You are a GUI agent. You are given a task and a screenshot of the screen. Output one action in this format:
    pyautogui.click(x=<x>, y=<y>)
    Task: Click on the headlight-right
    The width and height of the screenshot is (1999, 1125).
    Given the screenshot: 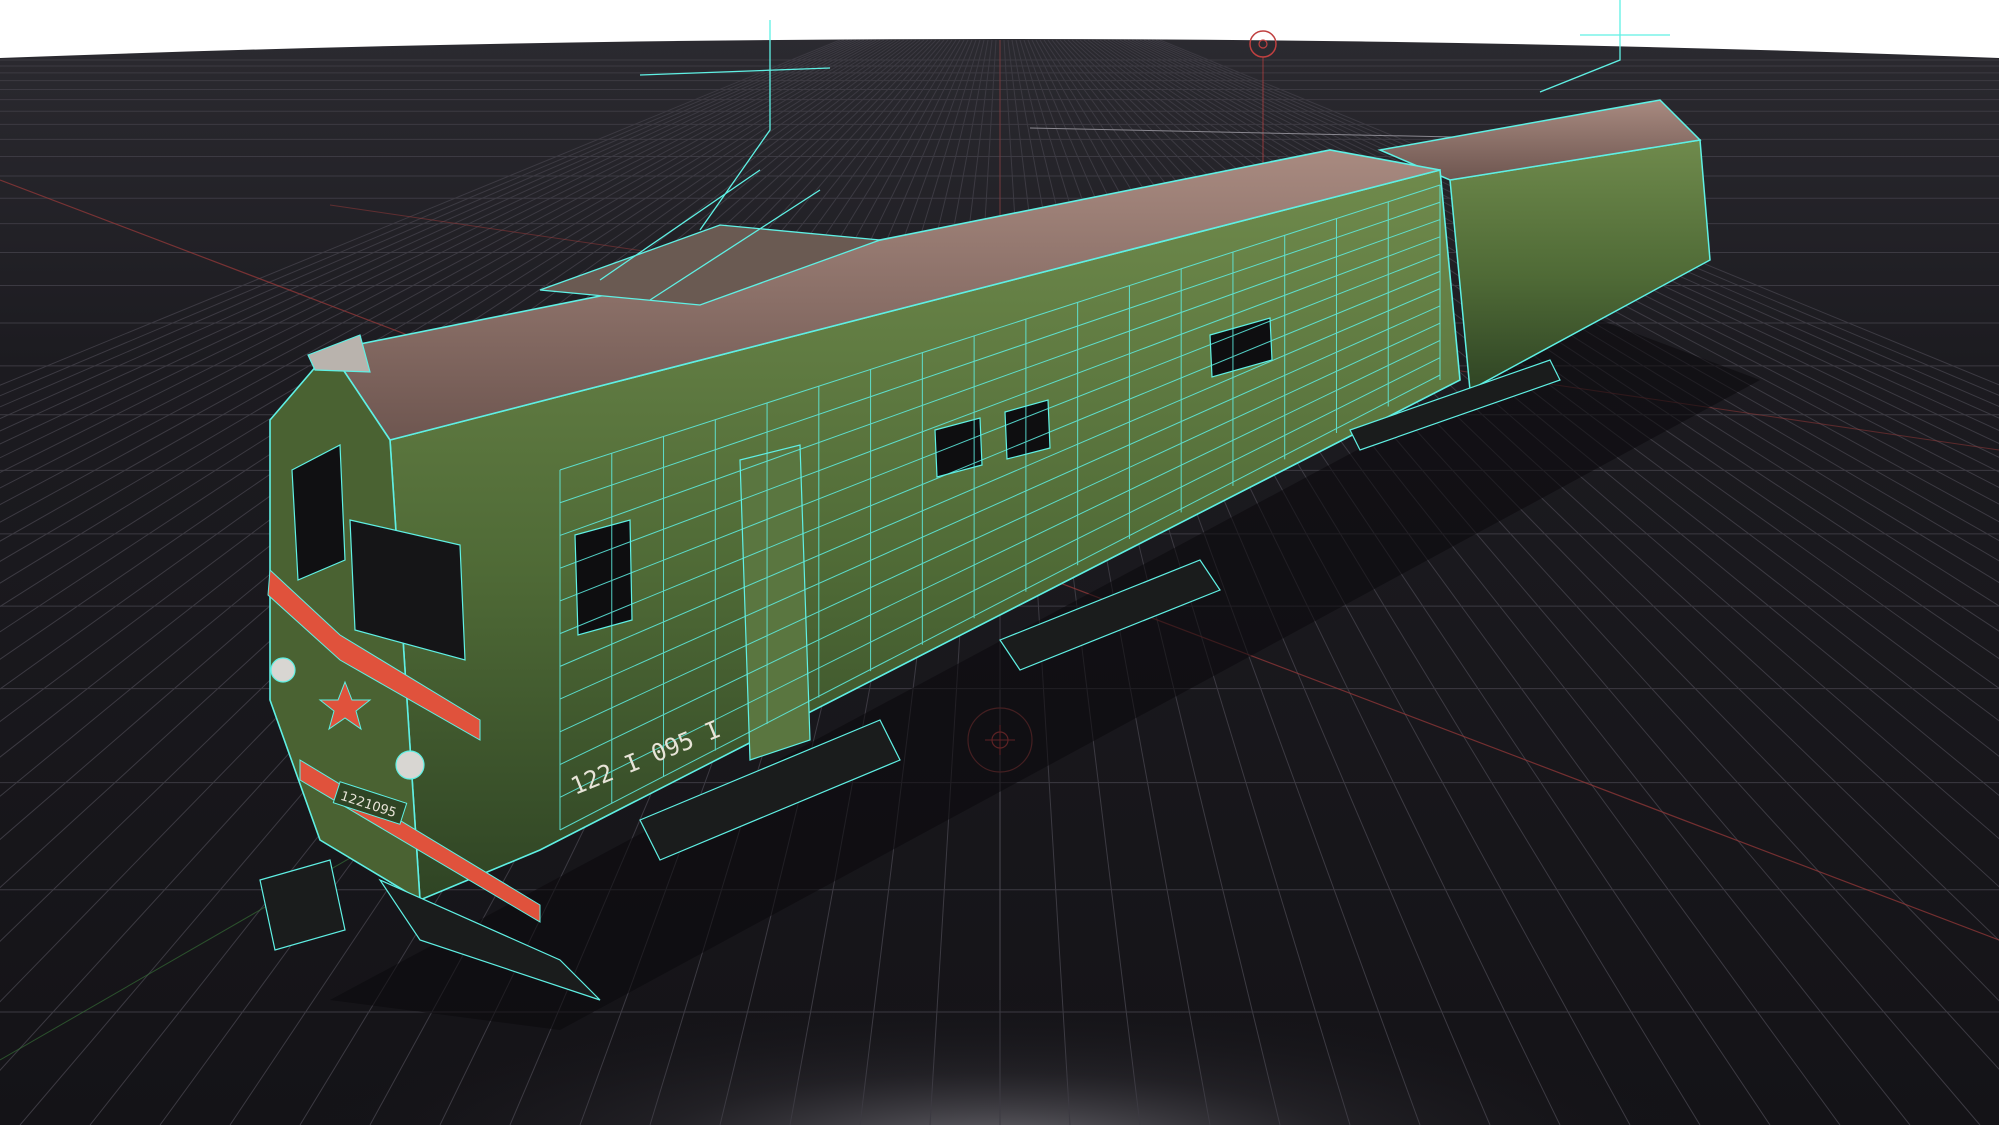 What is the action you would take?
    pyautogui.click(x=410, y=765)
    